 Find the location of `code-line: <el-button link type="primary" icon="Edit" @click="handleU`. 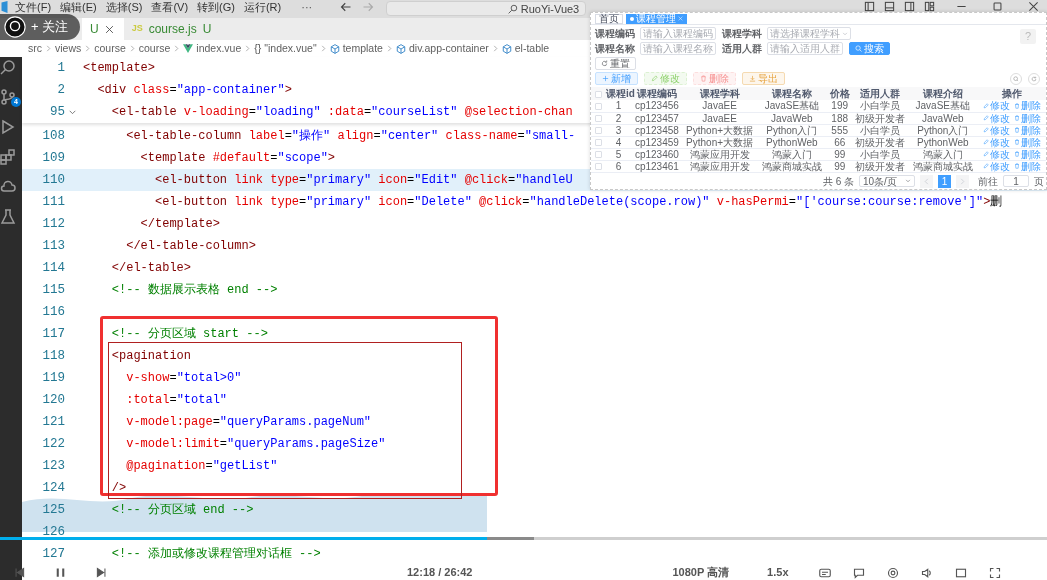

code-line: <el-button link type="primary" icon="Edit" @click="handleU is located at coordinates (363, 180).